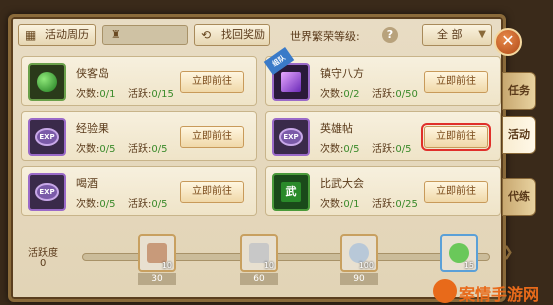  What do you see at coordinates (508, 42) in the screenshot?
I see `close-button: ✕` at bounding box center [508, 42].